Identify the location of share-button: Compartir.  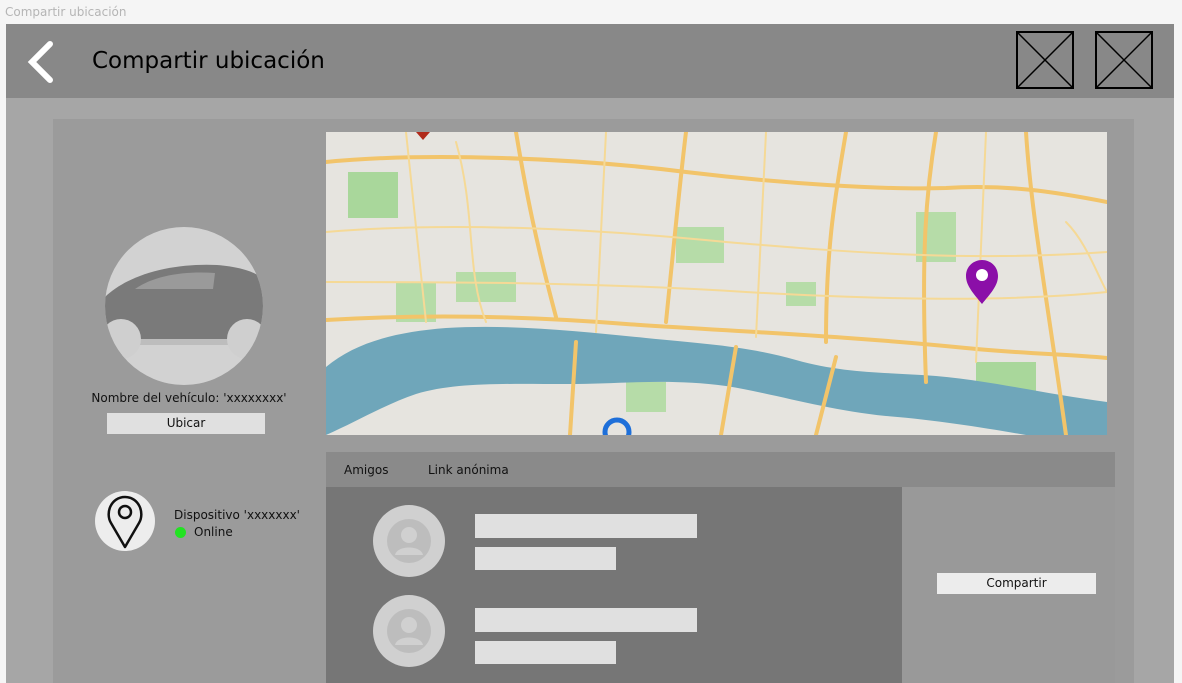
(1016, 583).